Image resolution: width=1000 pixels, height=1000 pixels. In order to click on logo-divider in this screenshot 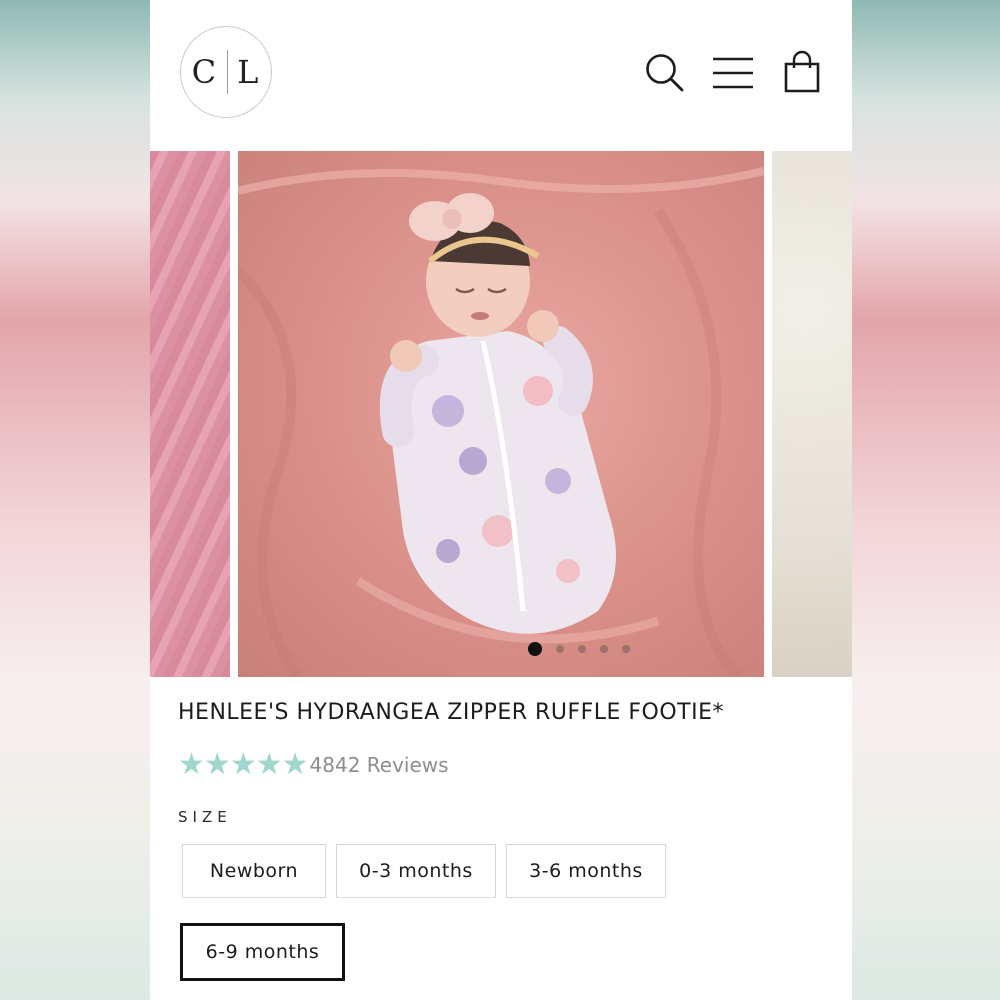, I will do `click(228, 72)`.